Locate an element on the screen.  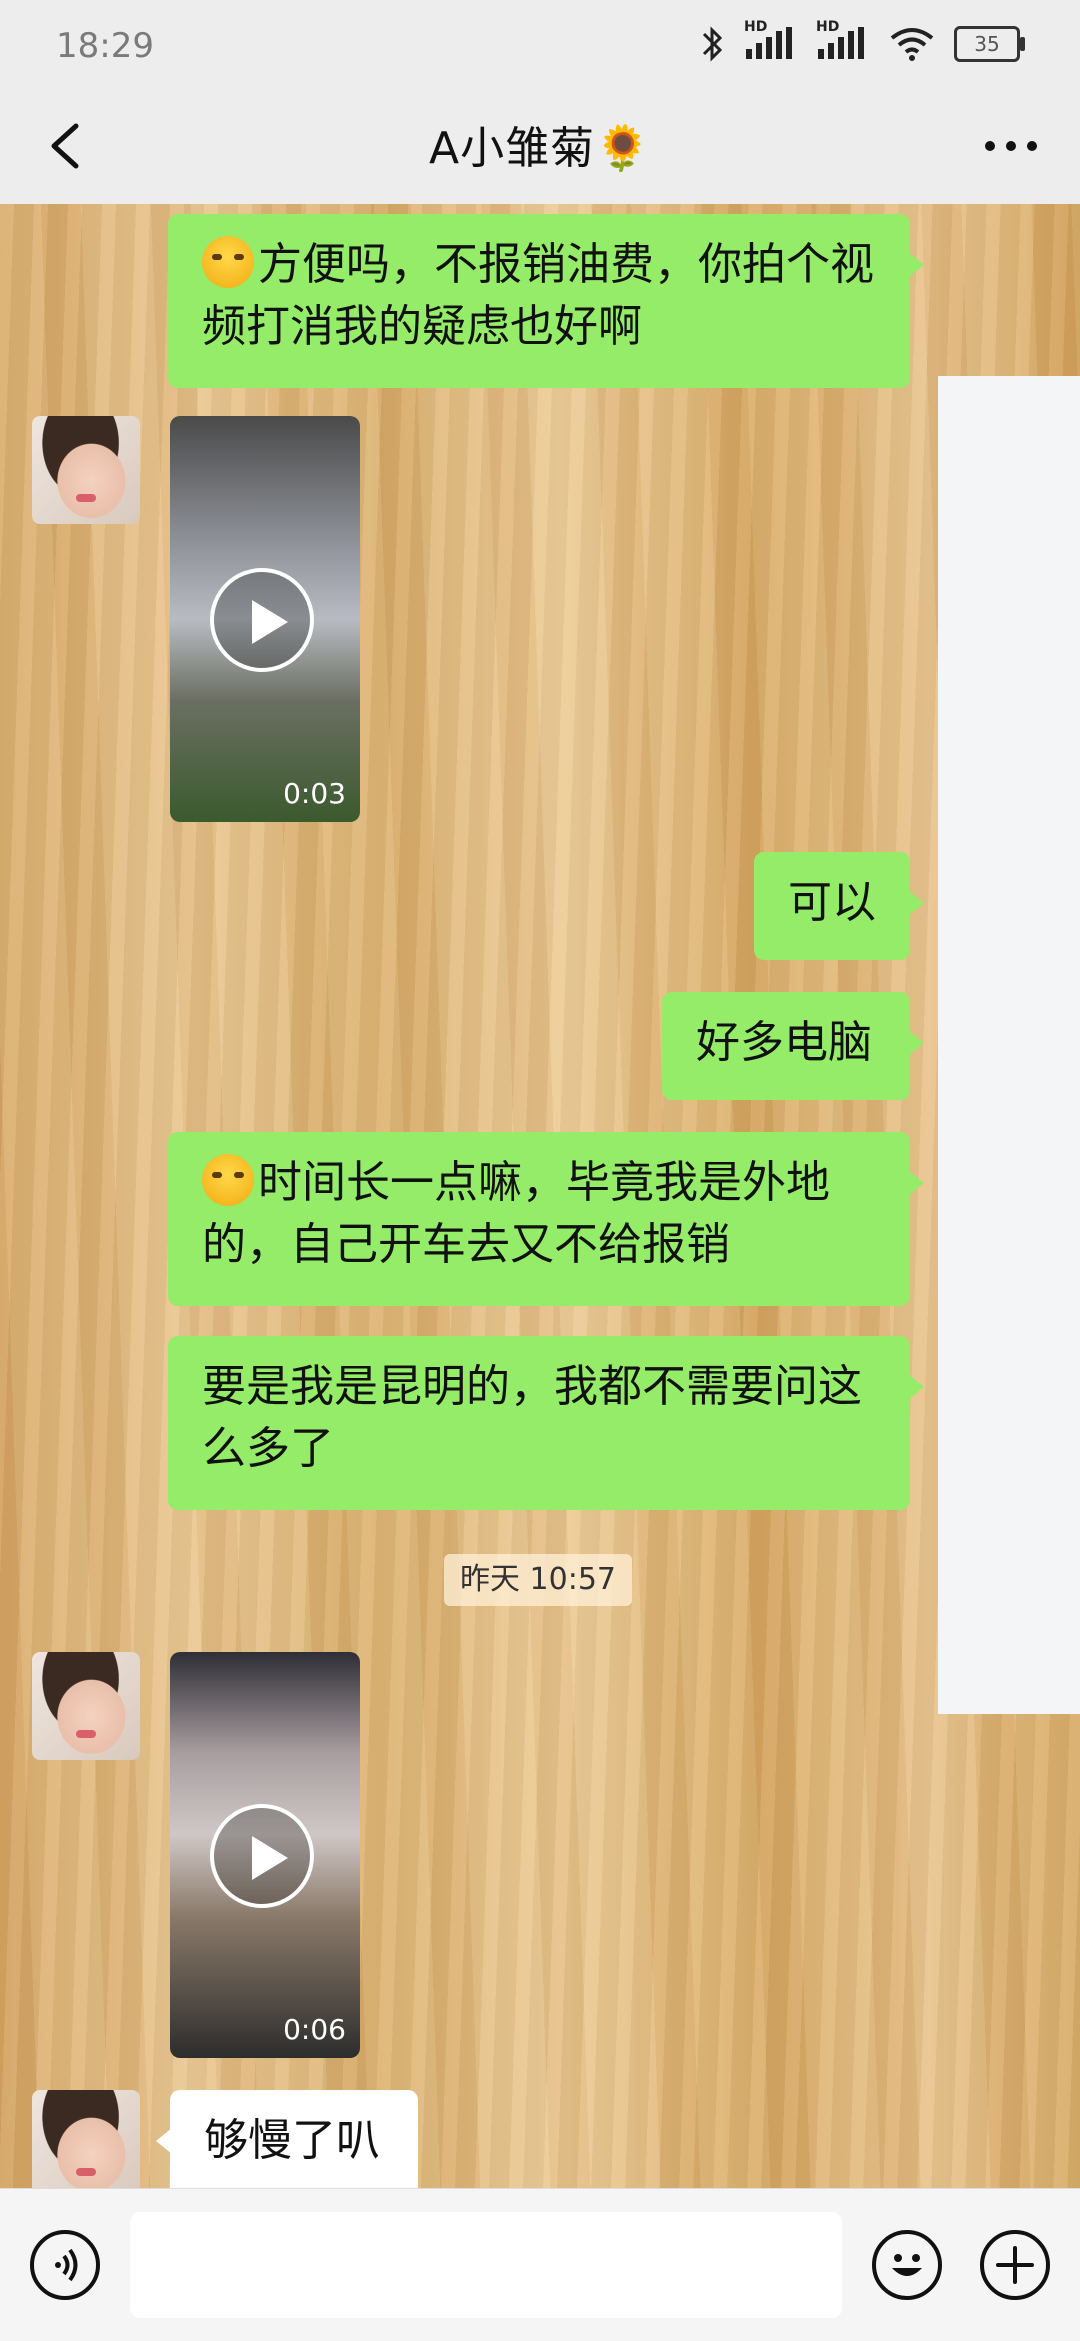
status-time: 18:29 is located at coordinates (105, 46).